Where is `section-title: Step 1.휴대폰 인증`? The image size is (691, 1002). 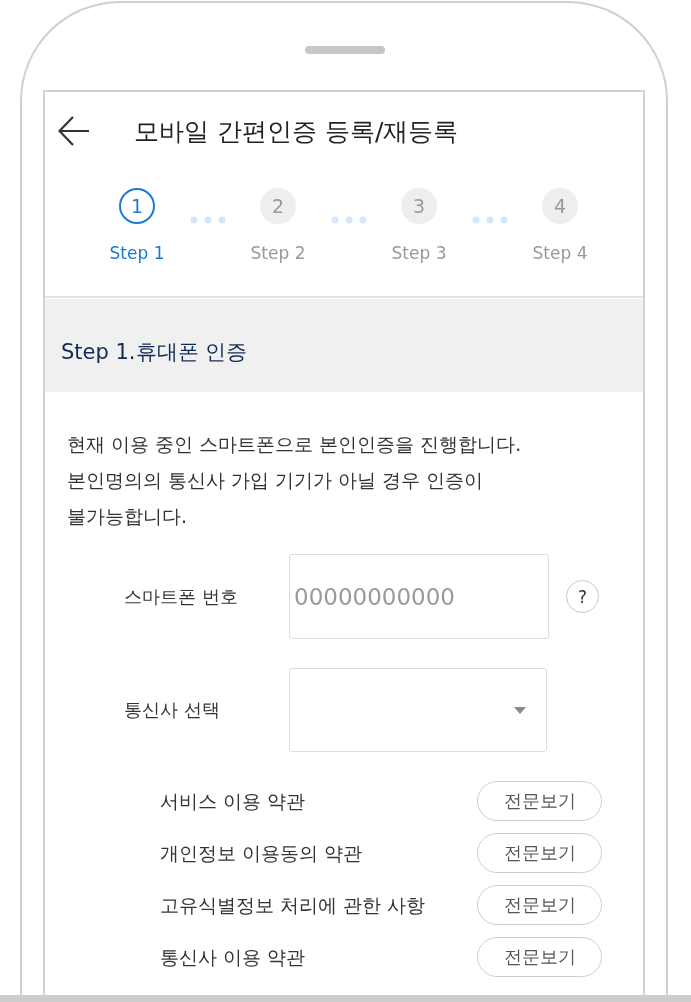
section-title: Step 1.휴대폰 인증 is located at coordinates (154, 352).